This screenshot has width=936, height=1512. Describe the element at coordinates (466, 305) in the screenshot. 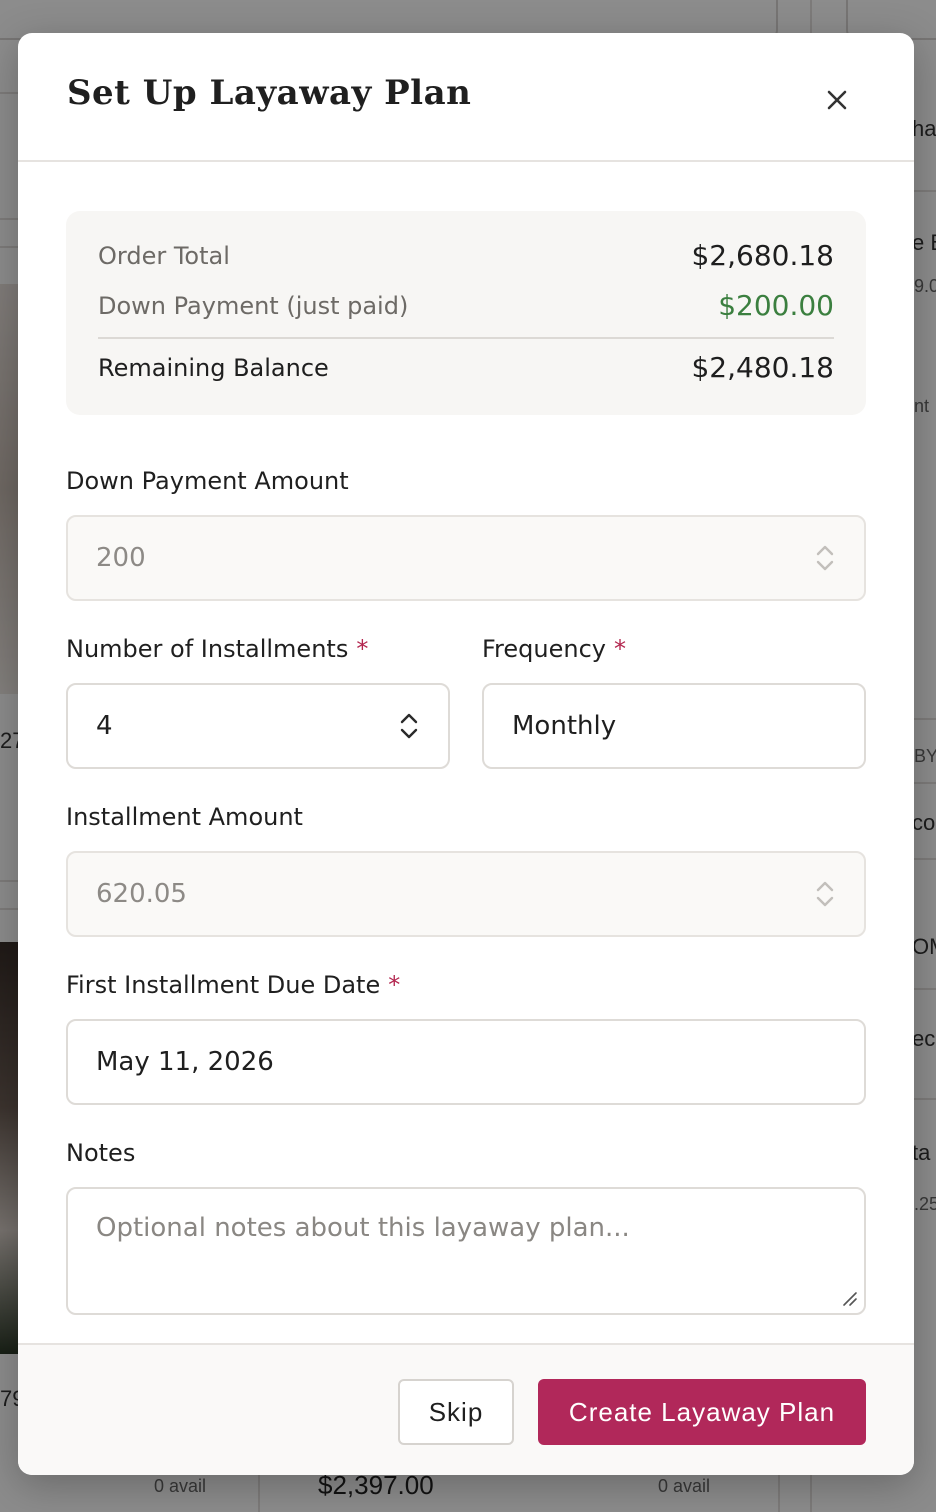

I see `down-payment-row: Down Payment (just paid) $200.00` at that location.